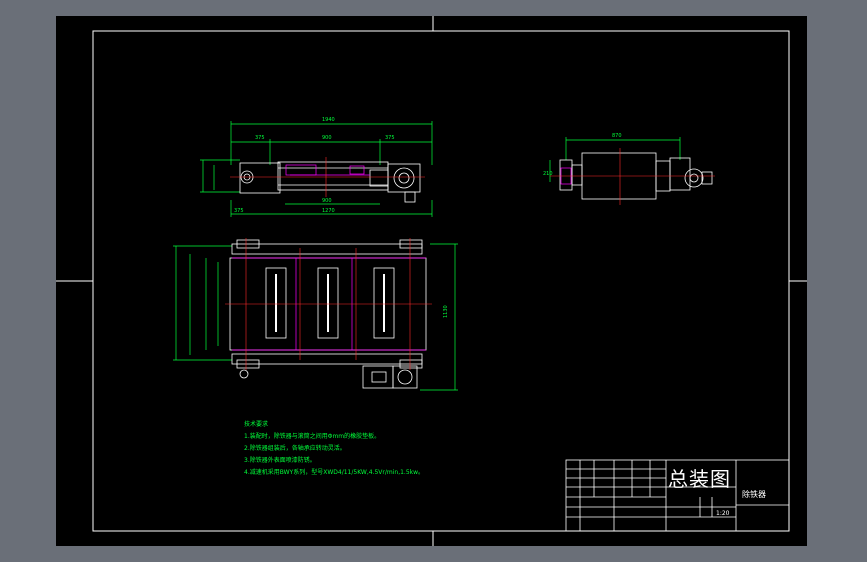 This screenshot has height=562, width=867. I want to click on dim-bottom-left: 375, so click(239, 211).